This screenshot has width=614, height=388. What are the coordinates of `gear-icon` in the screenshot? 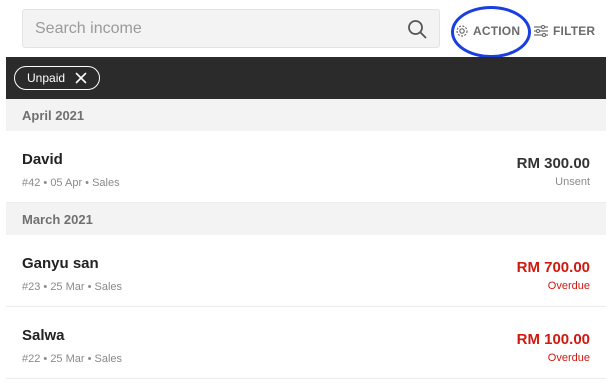 It's located at (462, 31).